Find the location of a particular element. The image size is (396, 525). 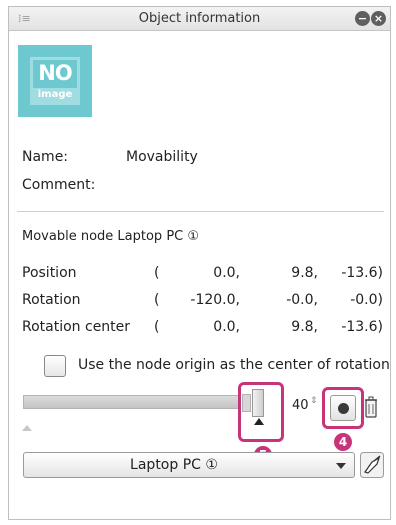

pick-node-icon is located at coordinates (372, 465).